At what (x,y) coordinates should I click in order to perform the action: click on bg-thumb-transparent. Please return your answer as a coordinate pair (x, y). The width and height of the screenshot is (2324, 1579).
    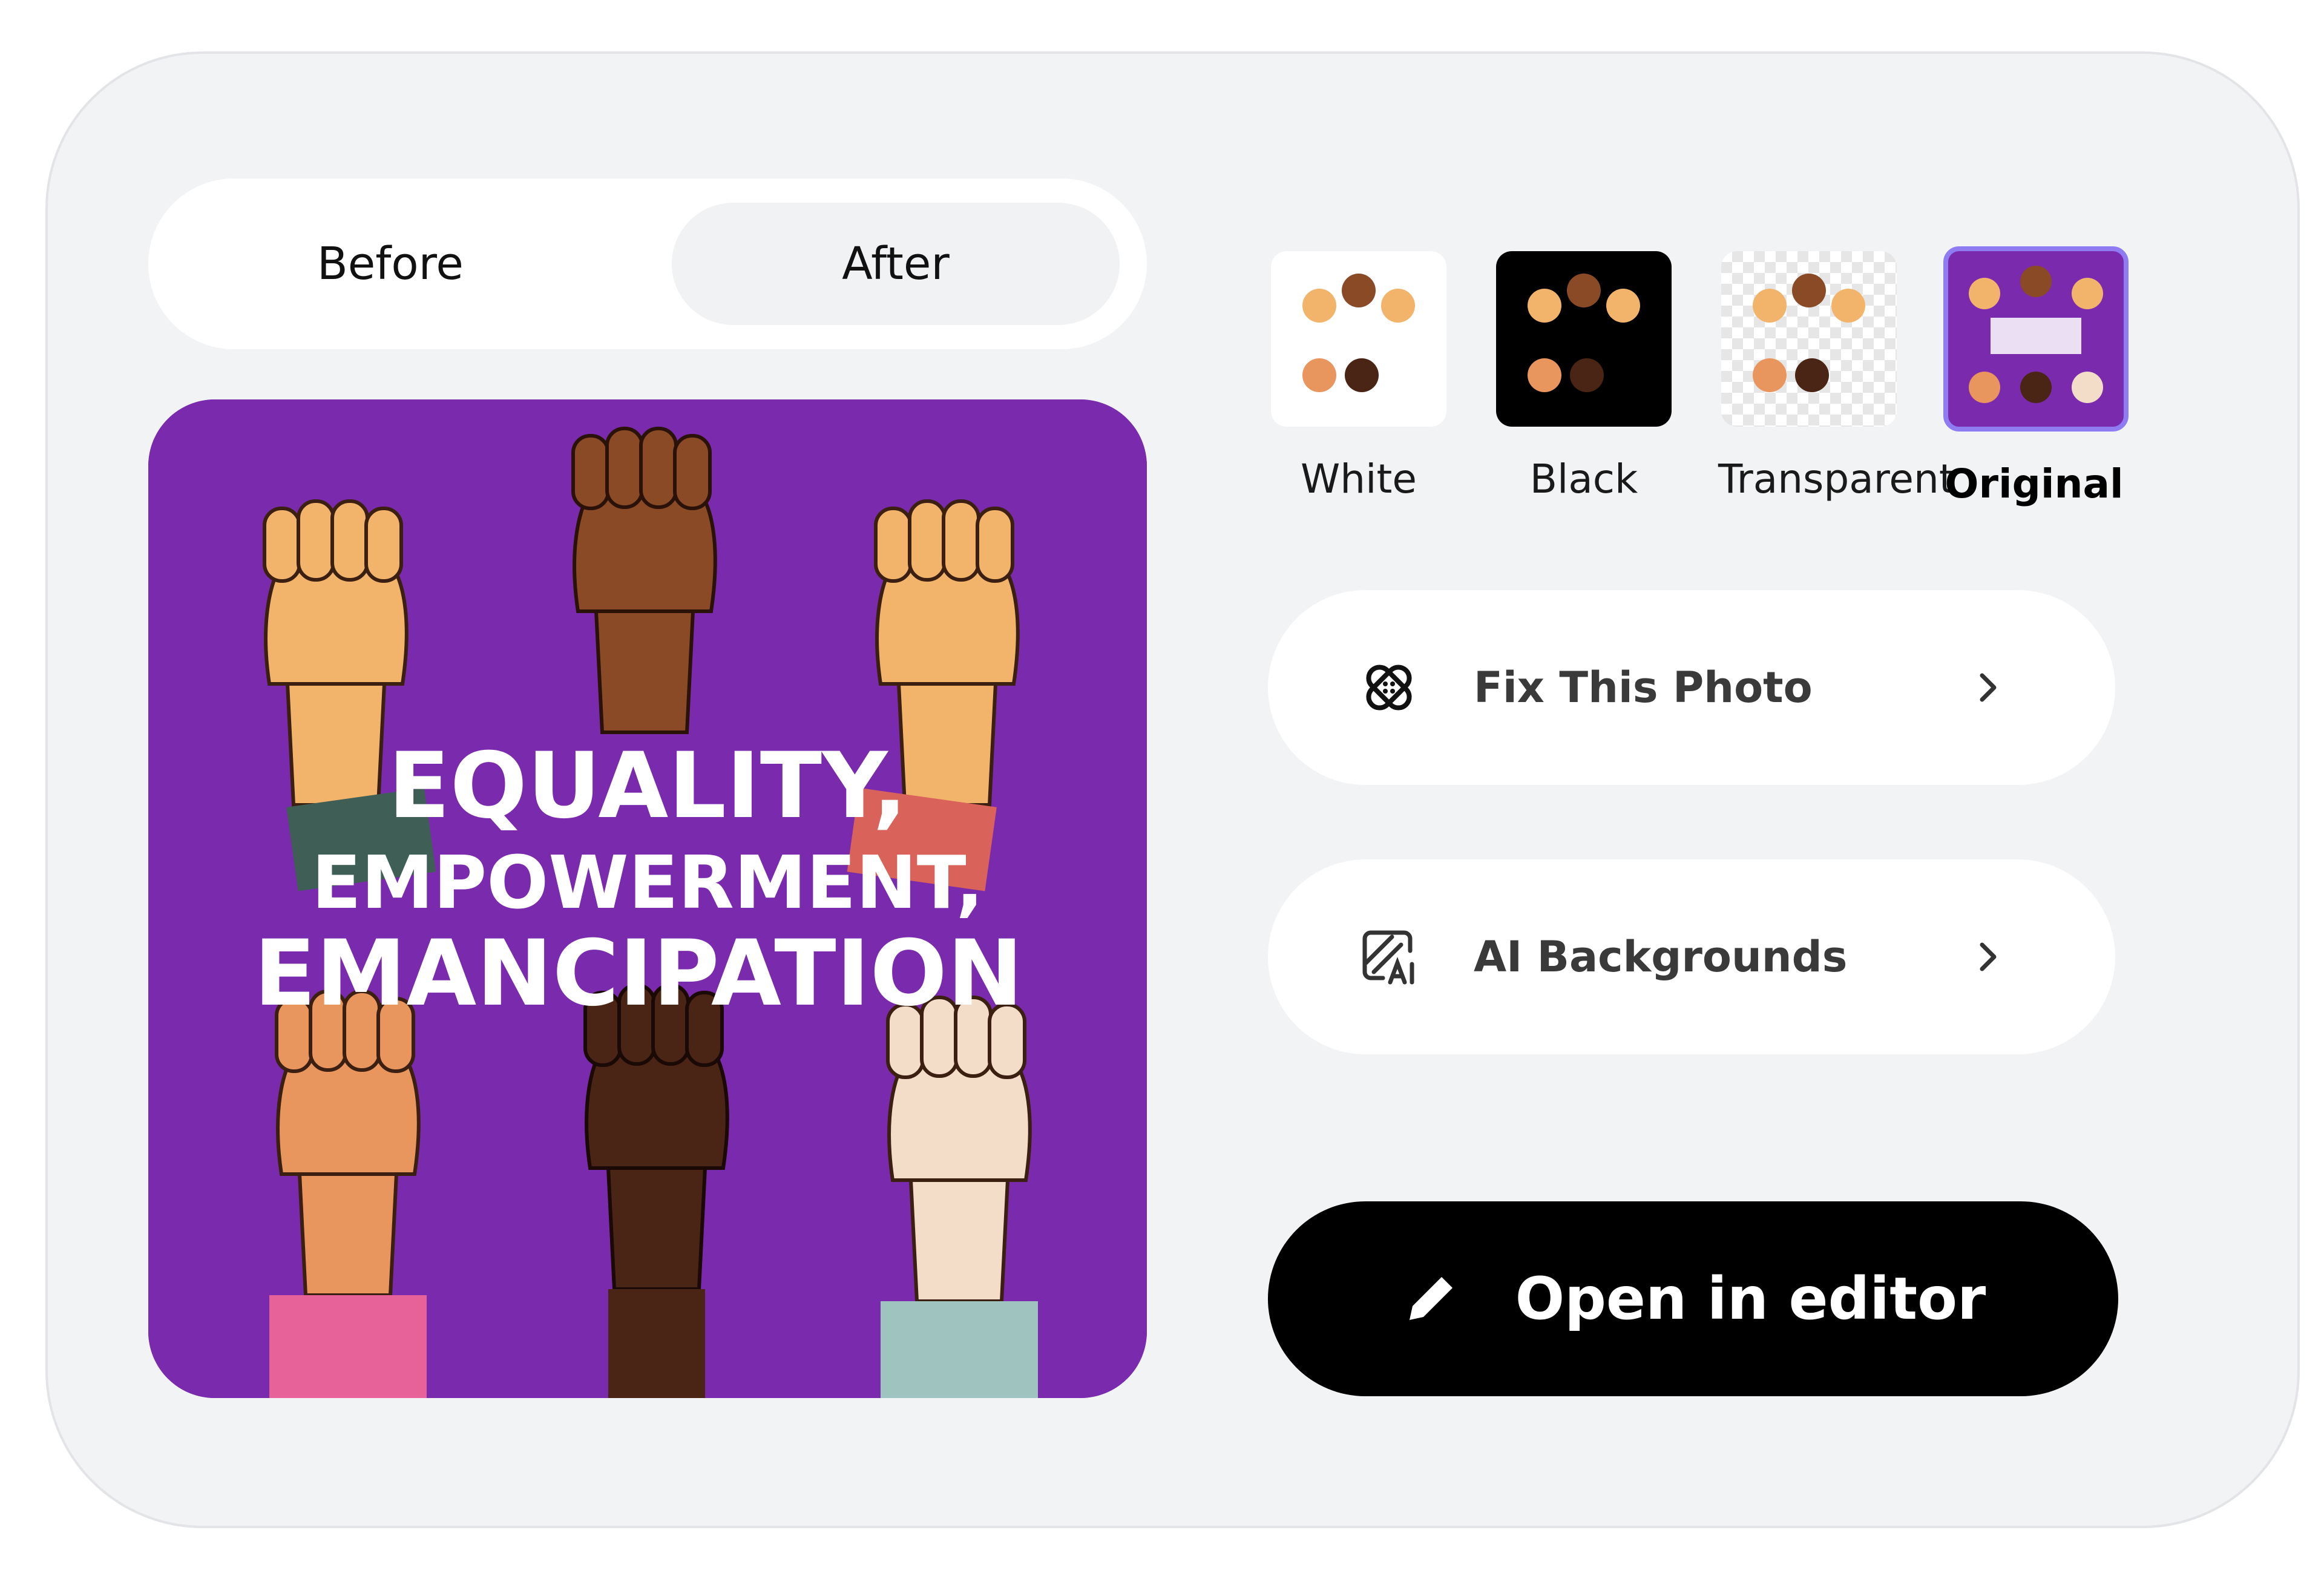
    Looking at the image, I should click on (1809, 339).